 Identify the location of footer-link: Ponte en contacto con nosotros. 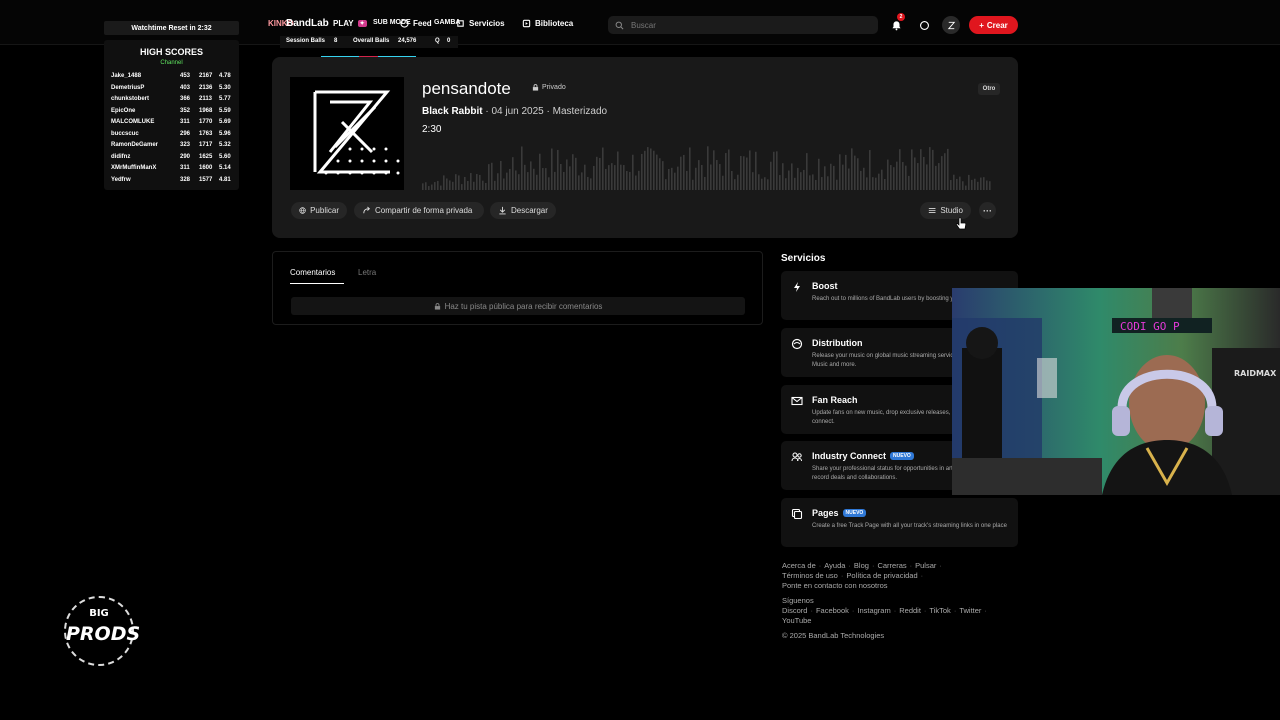
(835, 586).